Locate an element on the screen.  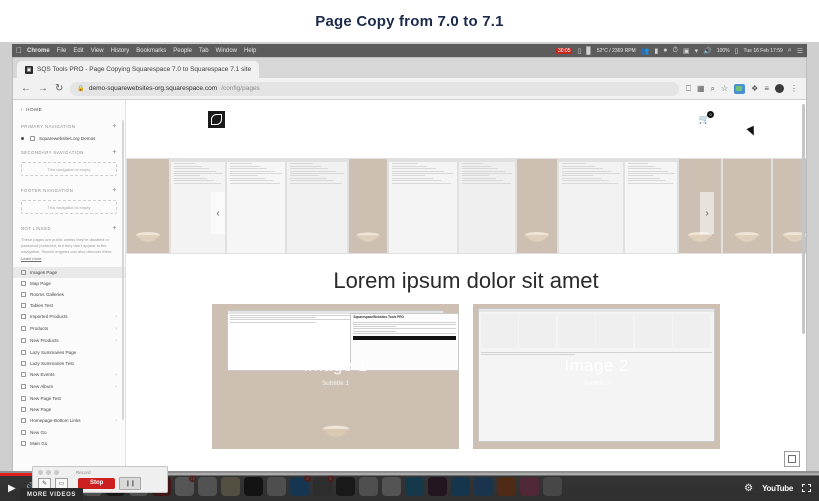
sidebar-scrollbar is located at coordinates (123, 270).